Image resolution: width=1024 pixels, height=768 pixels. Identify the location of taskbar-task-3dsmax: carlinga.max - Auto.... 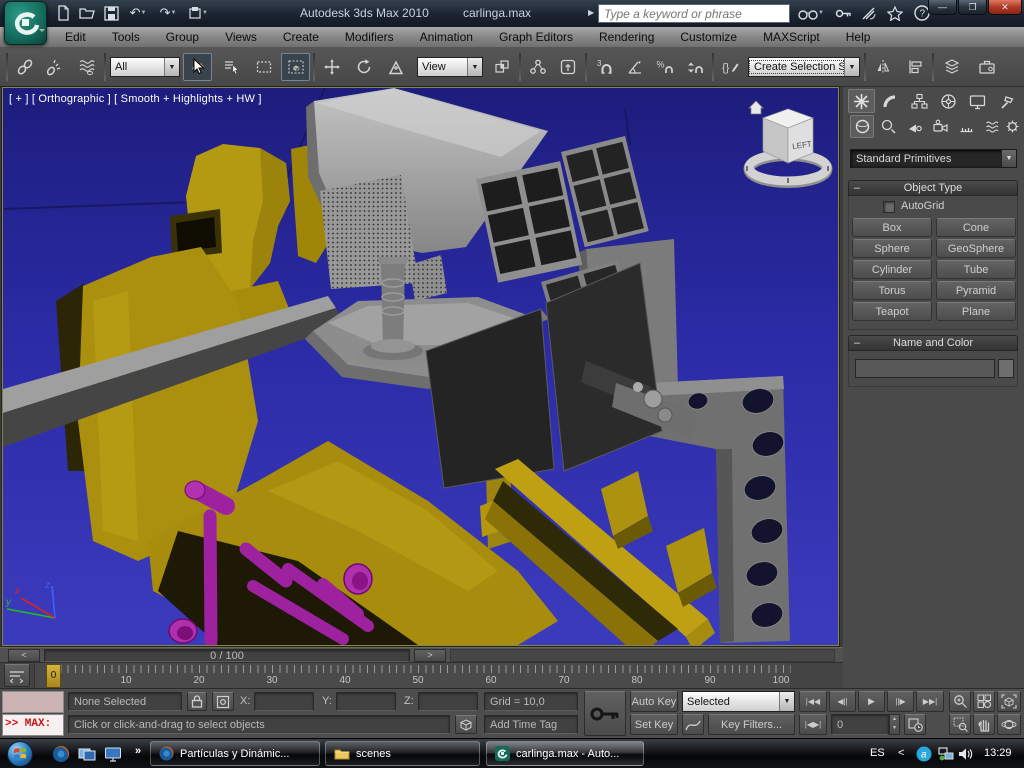
(565, 753).